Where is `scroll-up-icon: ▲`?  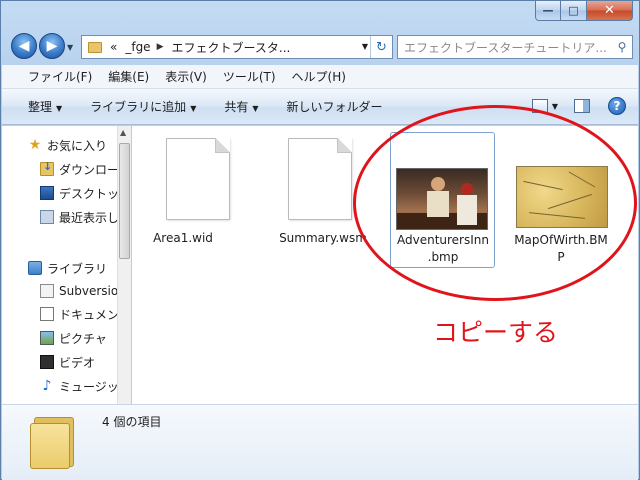
scroll-up-icon: ▲ is located at coordinates (123, 132).